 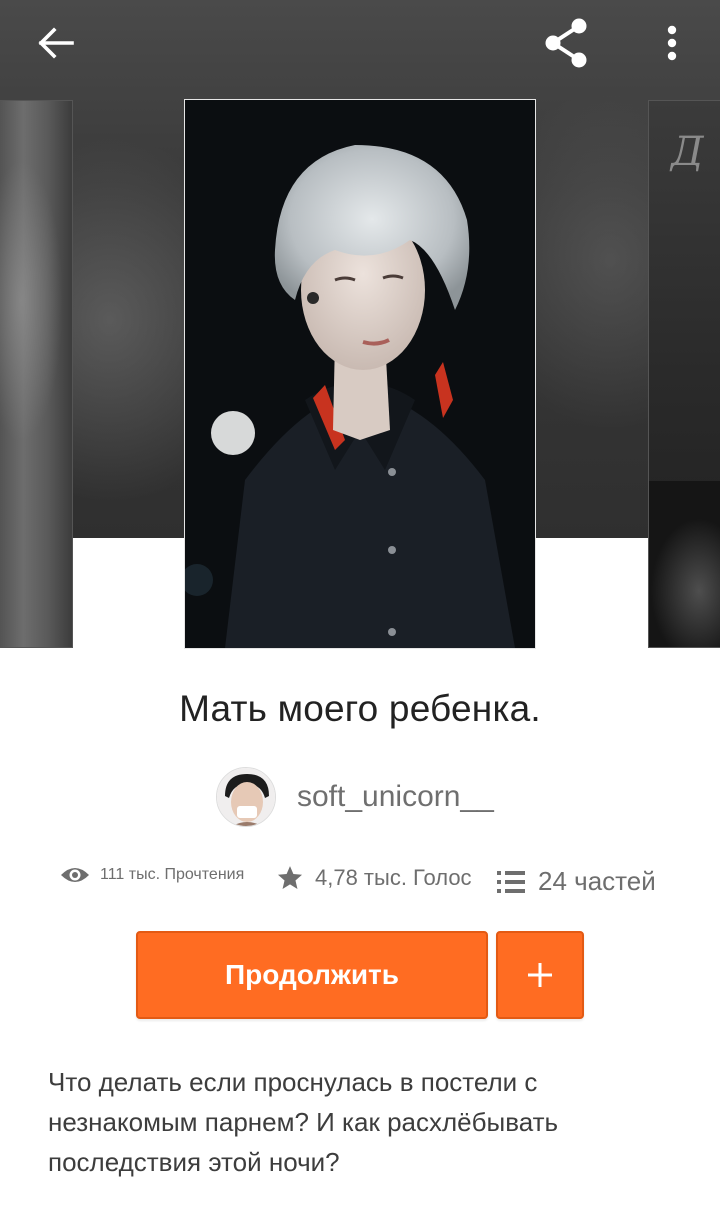 I want to click on reads-stat: 111 тыс. Прочтения, so click(x=152, y=875).